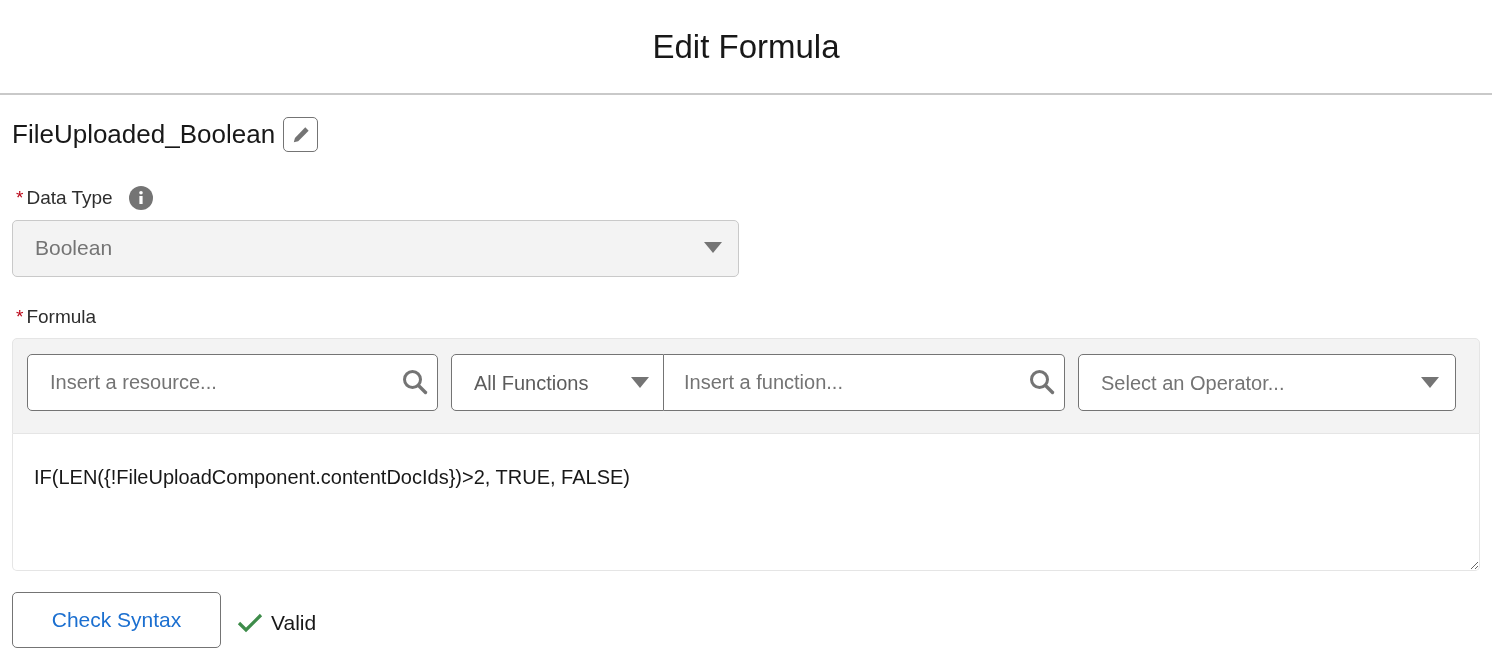 This screenshot has height=666, width=1492. I want to click on info-icon, so click(140, 198).